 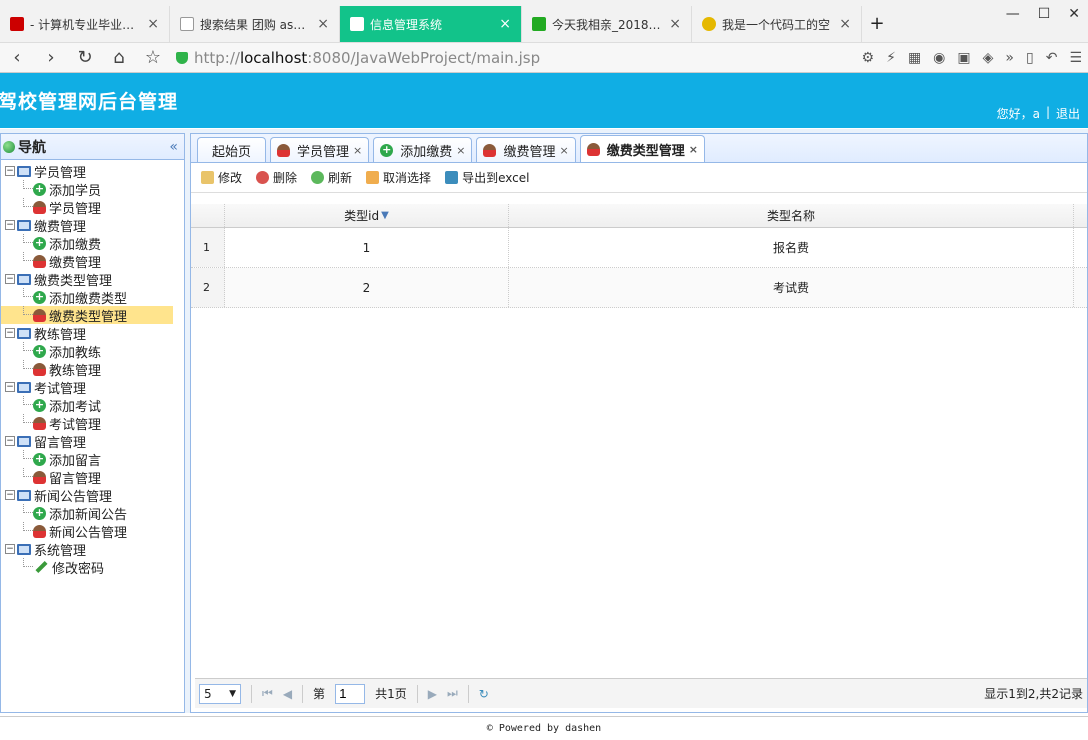 What do you see at coordinates (398, 177) in the screenshot?
I see `cancel-selection-button: 取消选择` at bounding box center [398, 177].